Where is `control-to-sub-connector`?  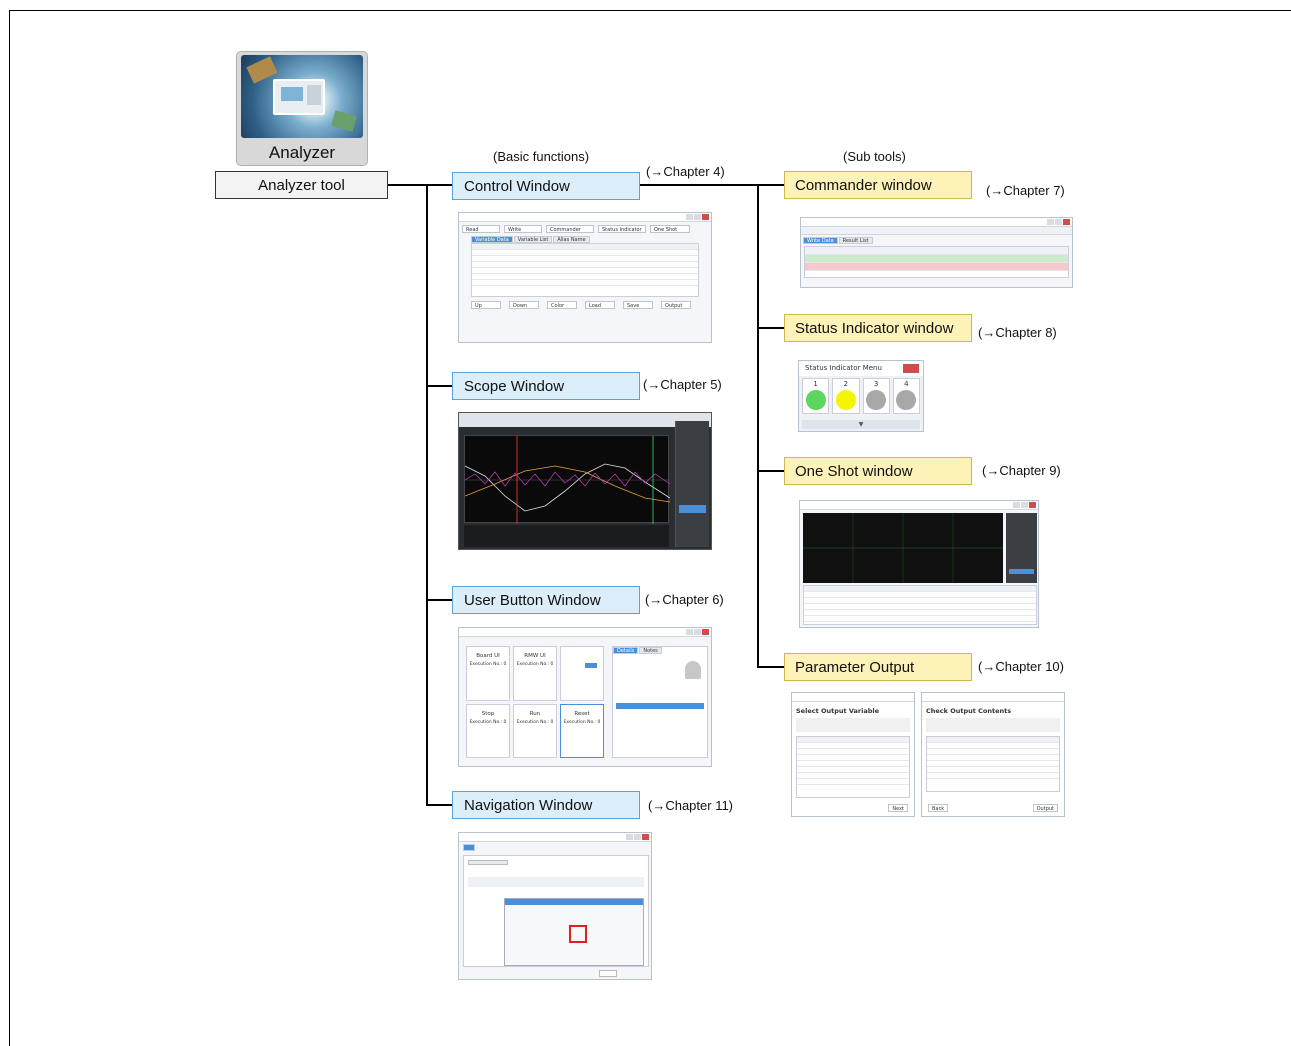
control-to-sub-connector is located at coordinates (712, 185).